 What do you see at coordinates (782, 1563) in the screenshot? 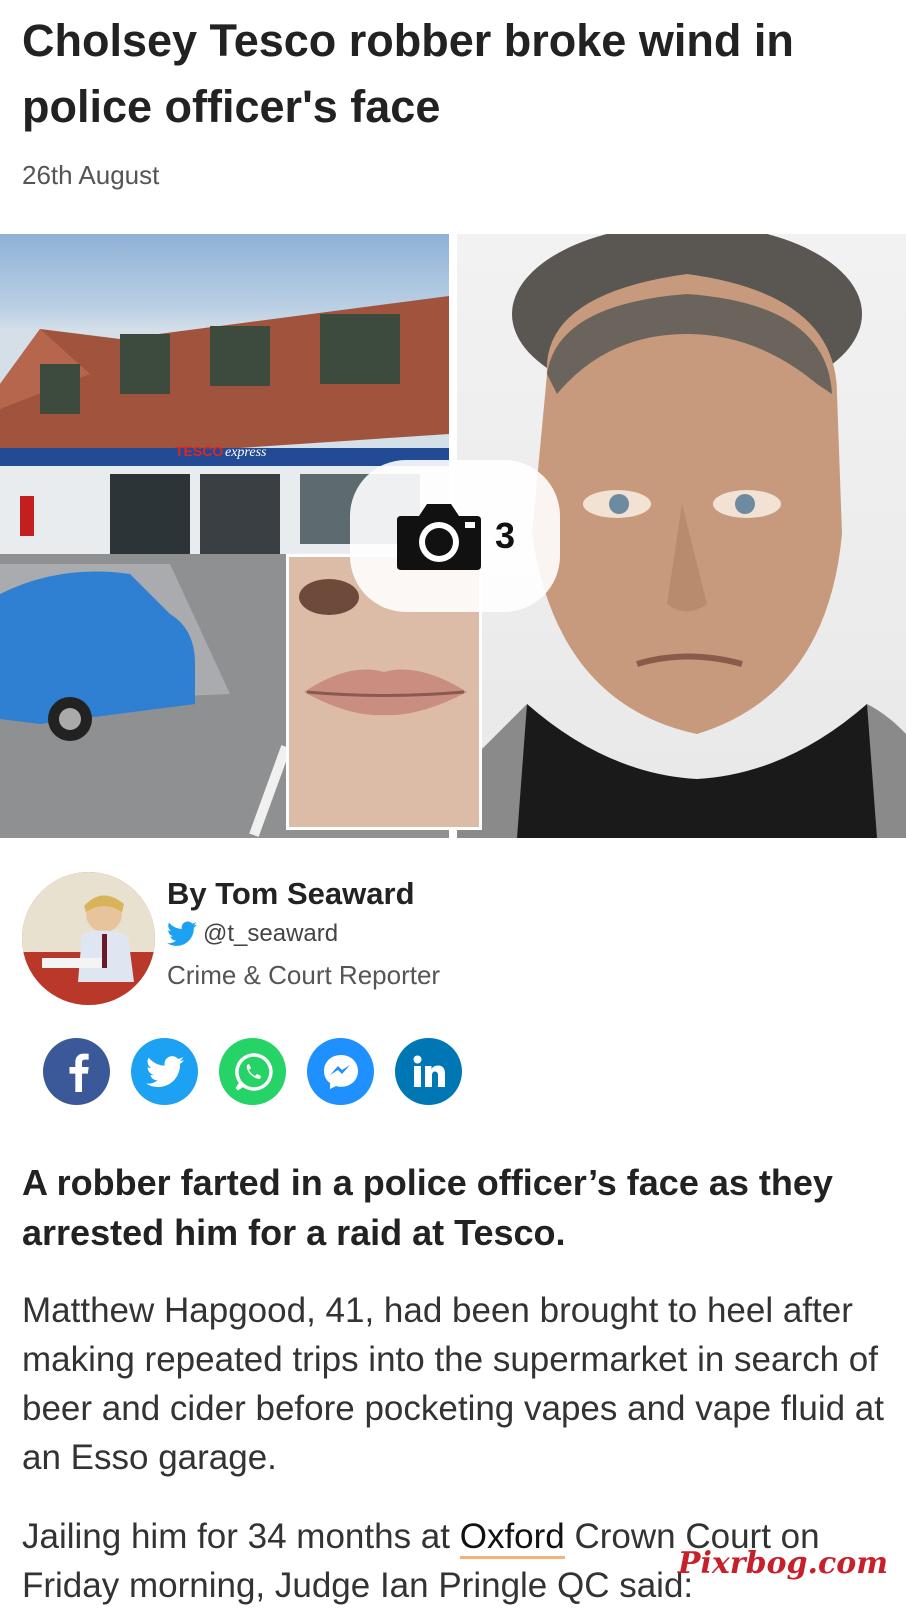
I see `site-watermark: Pixrbog.com` at bounding box center [782, 1563].